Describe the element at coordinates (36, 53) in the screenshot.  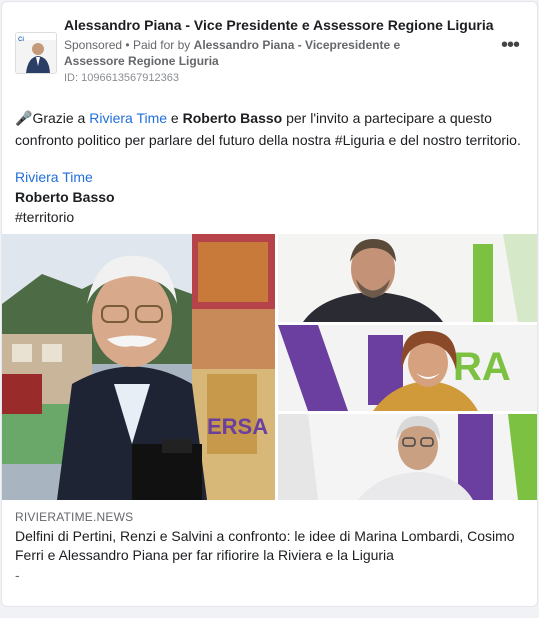
I see `profile-avatar: Ci` at that location.